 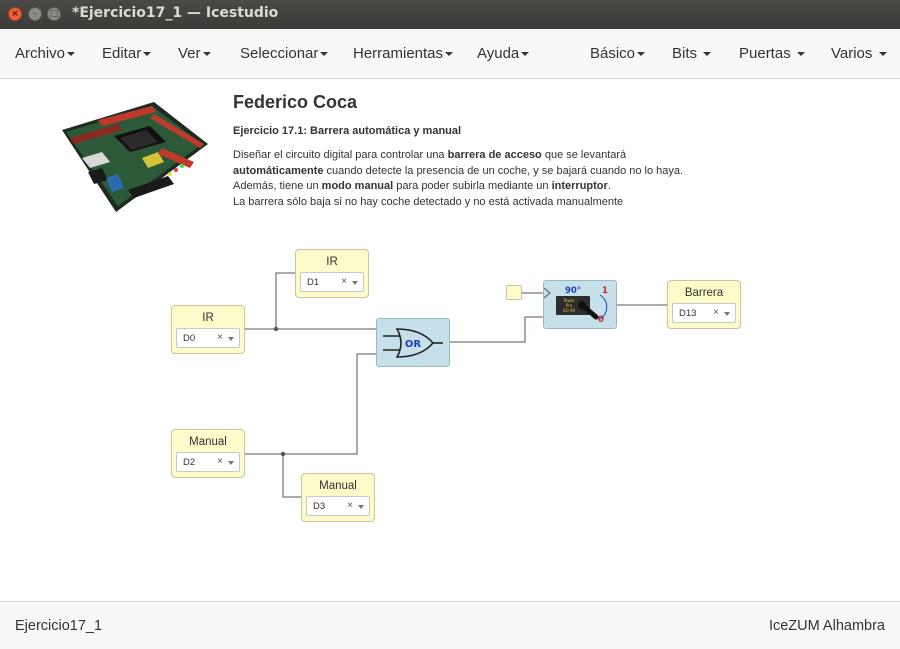 I want to click on input-block-manual-d3: Manual D3 ×, so click(x=338, y=497).